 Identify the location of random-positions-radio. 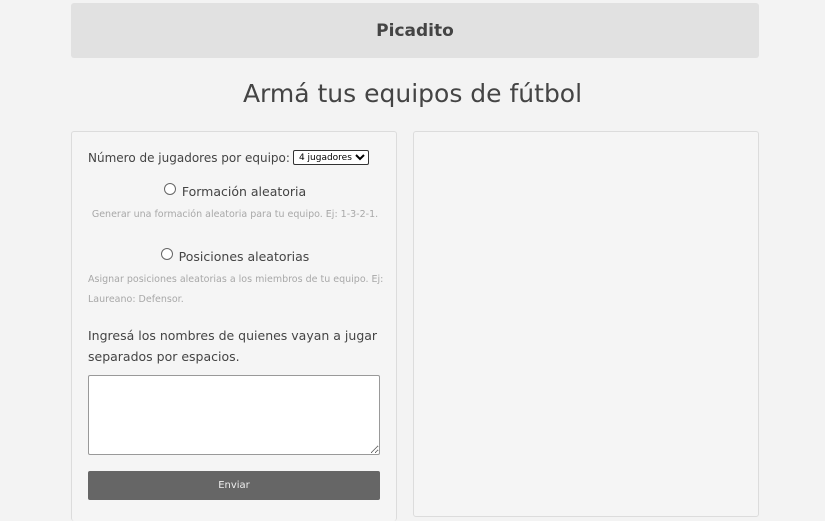
(166, 253).